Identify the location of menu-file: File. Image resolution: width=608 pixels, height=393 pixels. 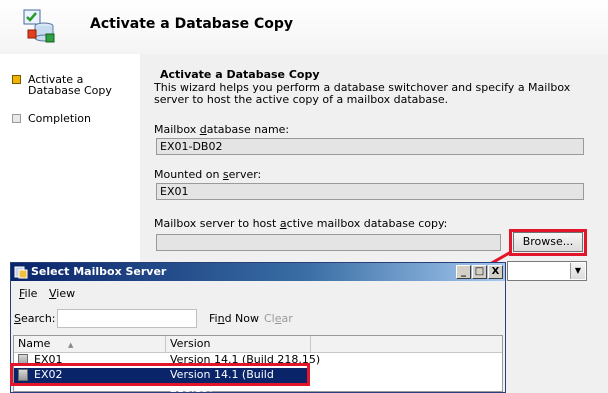
(28, 293).